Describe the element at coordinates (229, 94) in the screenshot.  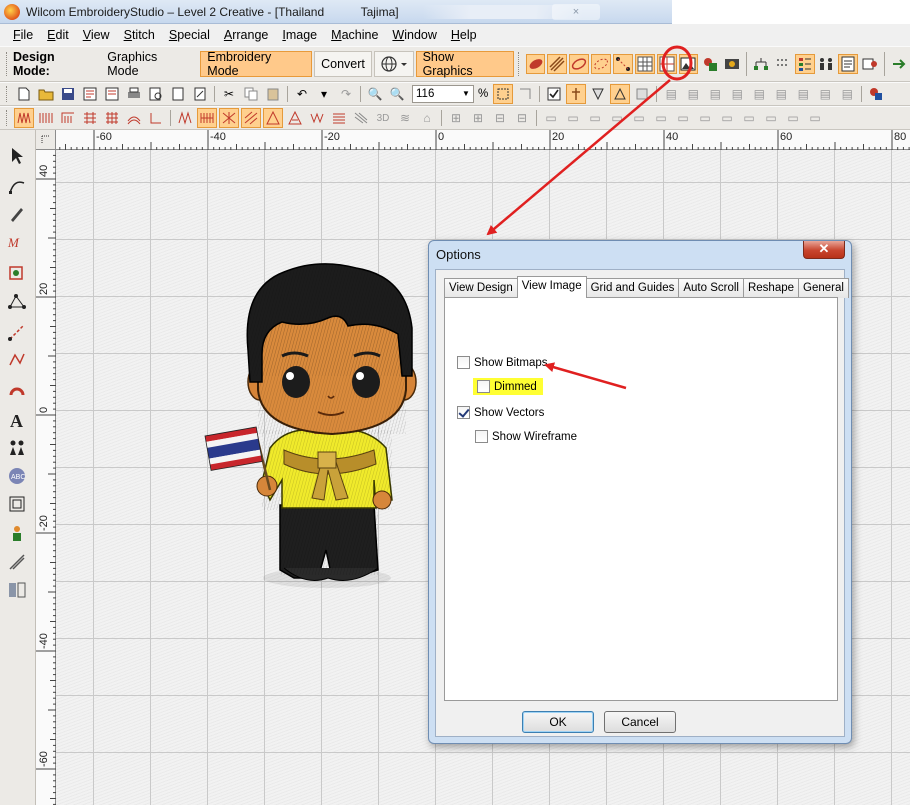
I see `cut-icon: ✂` at that location.